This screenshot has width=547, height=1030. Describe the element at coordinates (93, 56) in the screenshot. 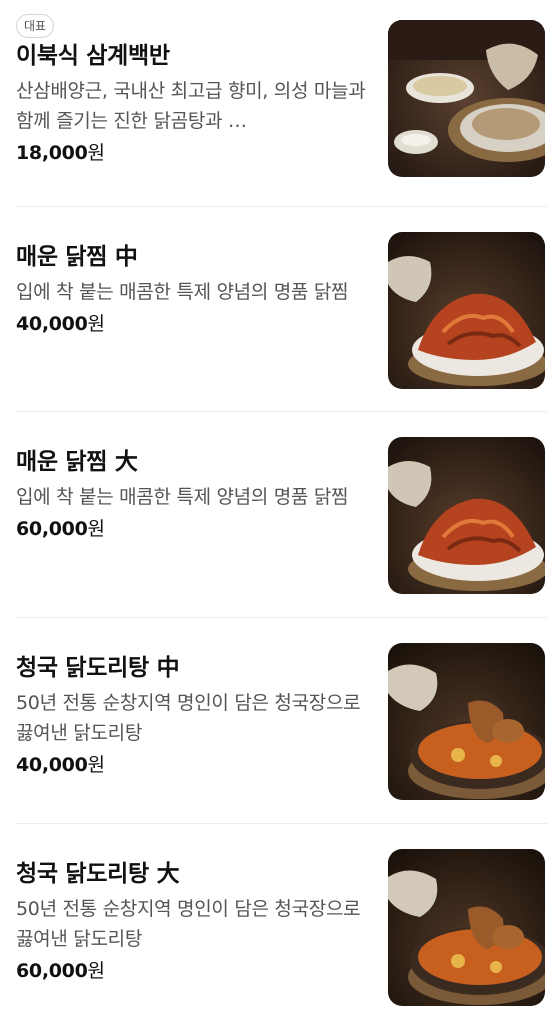

I see `menu-item-name: 이북식 삼계백반` at that location.